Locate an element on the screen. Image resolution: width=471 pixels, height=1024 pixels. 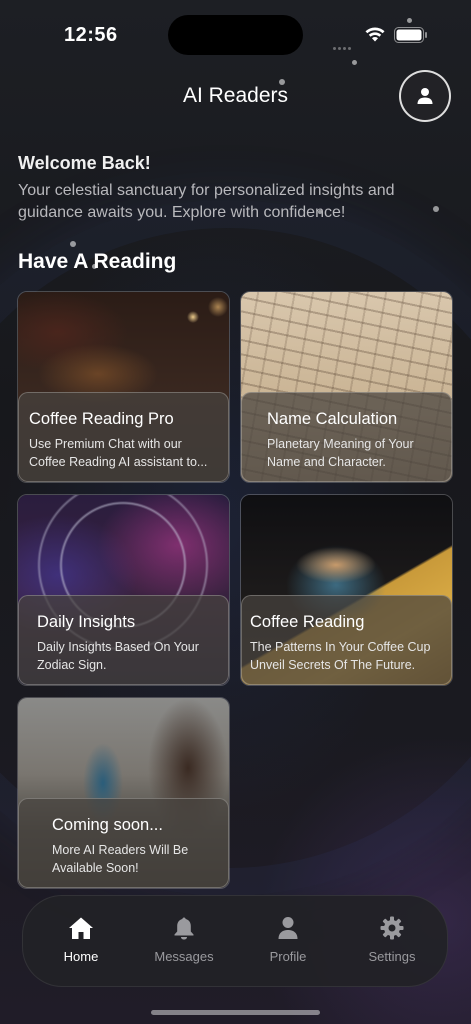
tab-profile: Profile is located at coordinates (288, 940).